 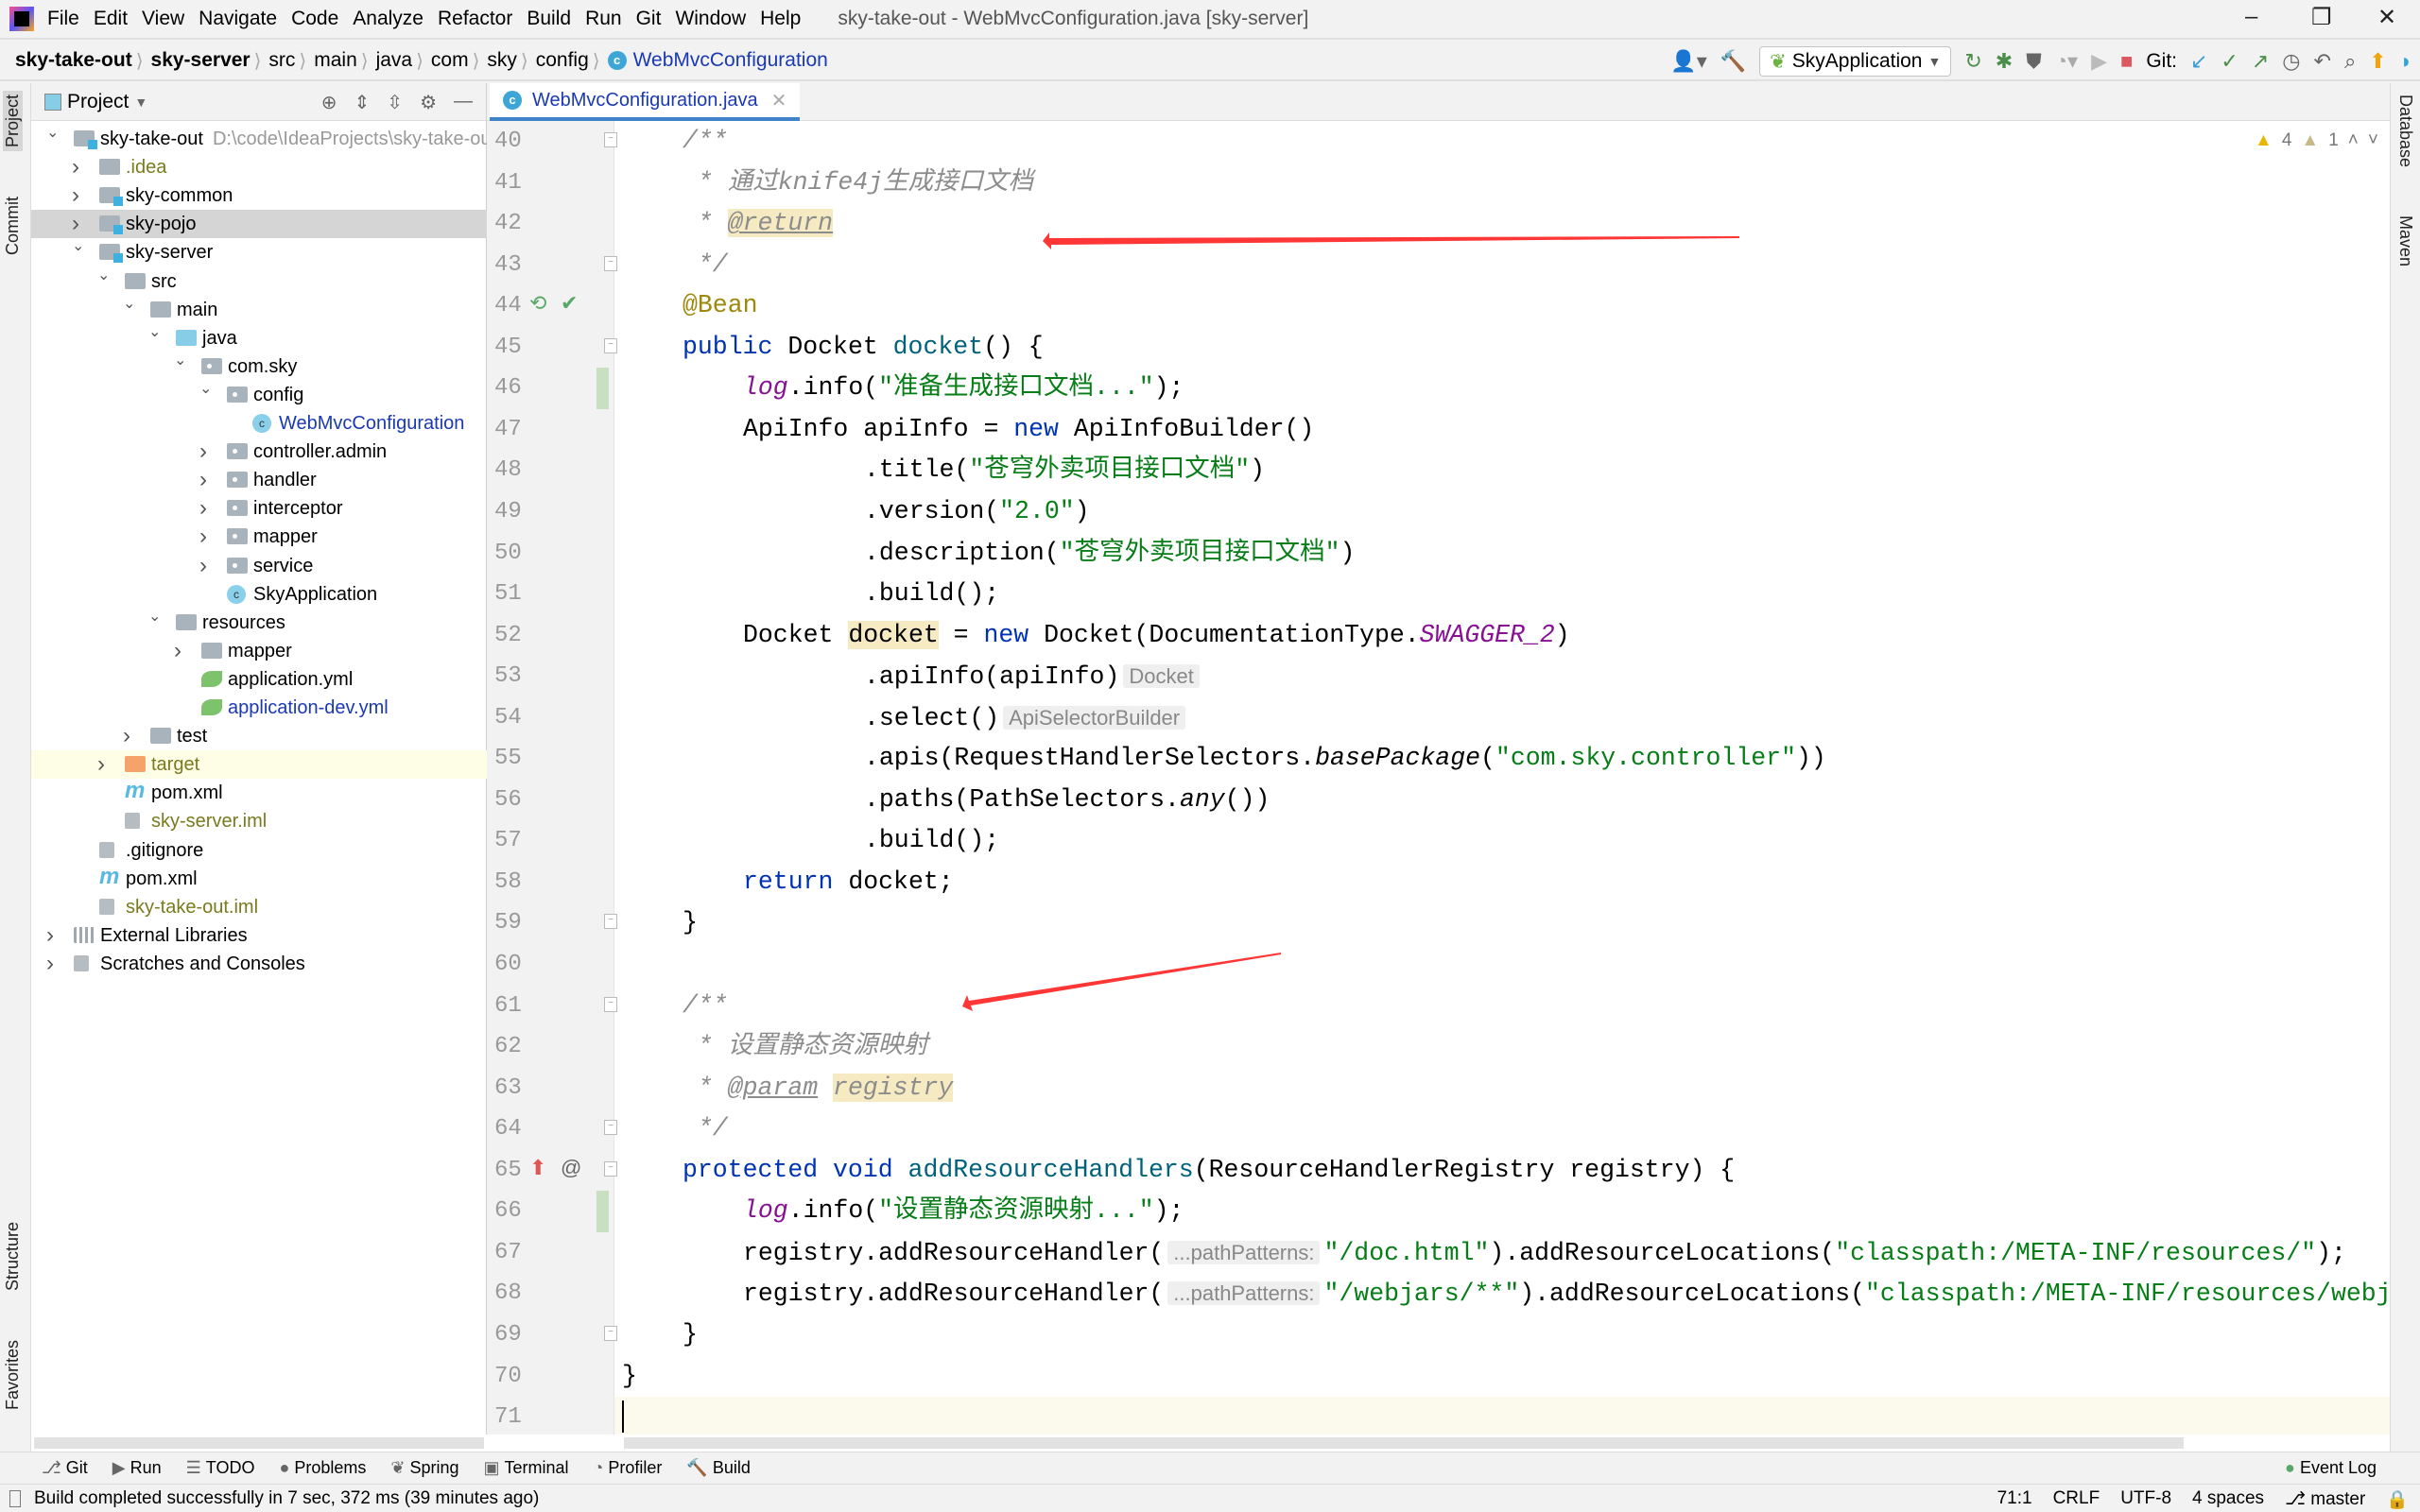 I want to click on run-configuration-select: ❦ SkyApplication ▼, so click(x=1855, y=61).